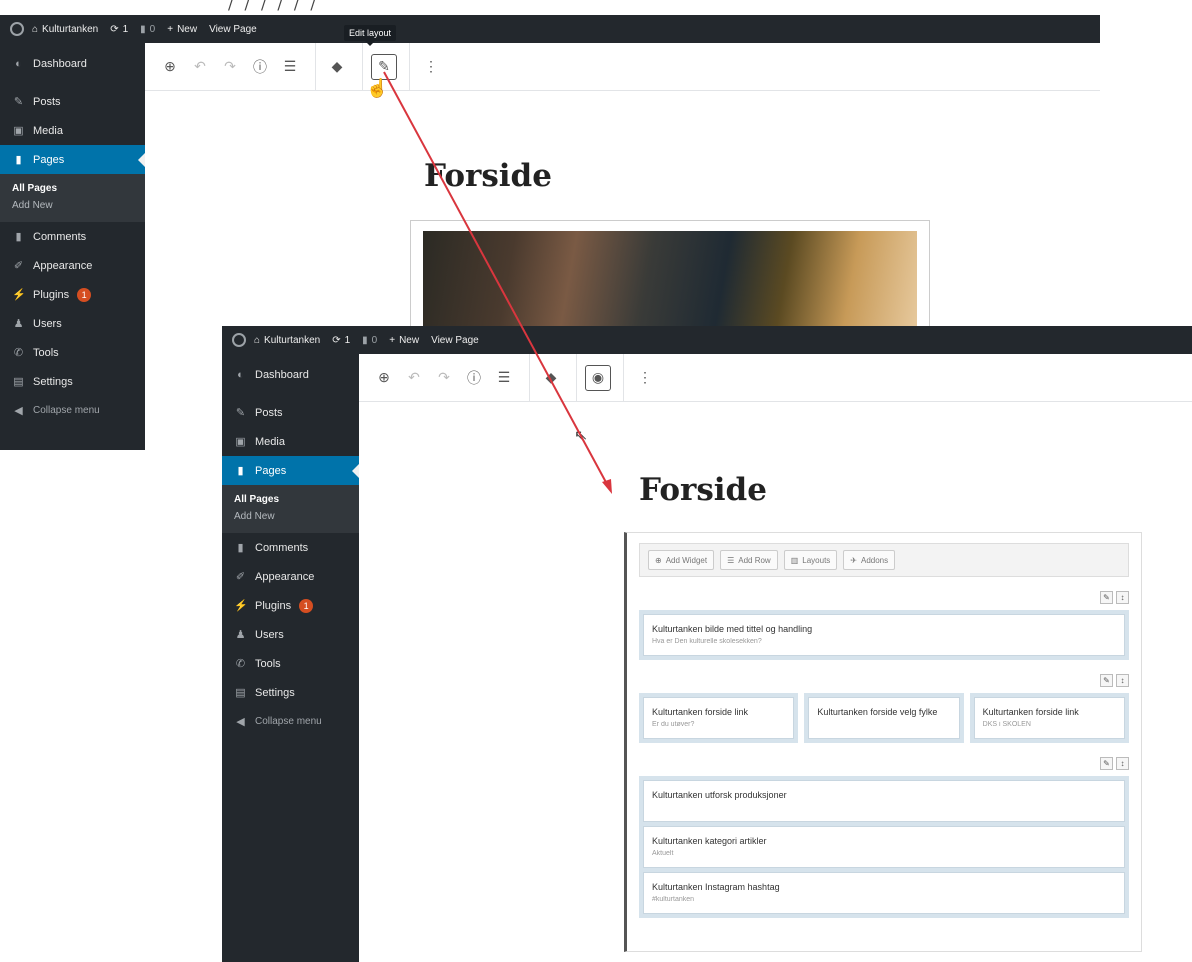  I want to click on arrow-head, so click(607, 486).